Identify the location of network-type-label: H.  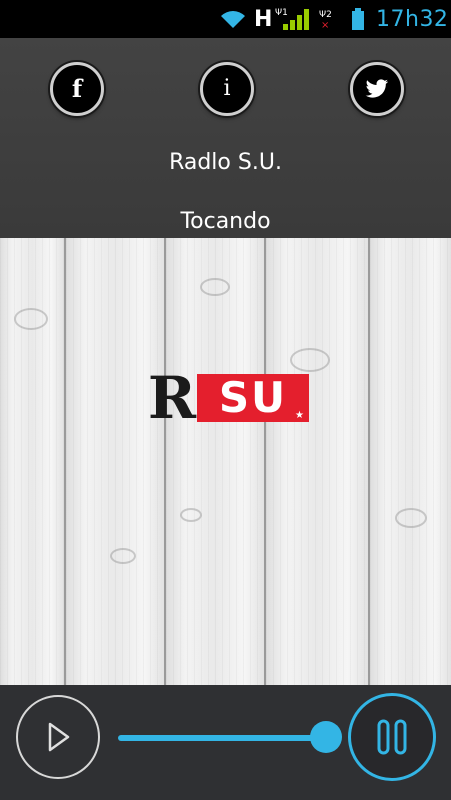
(263, 19).